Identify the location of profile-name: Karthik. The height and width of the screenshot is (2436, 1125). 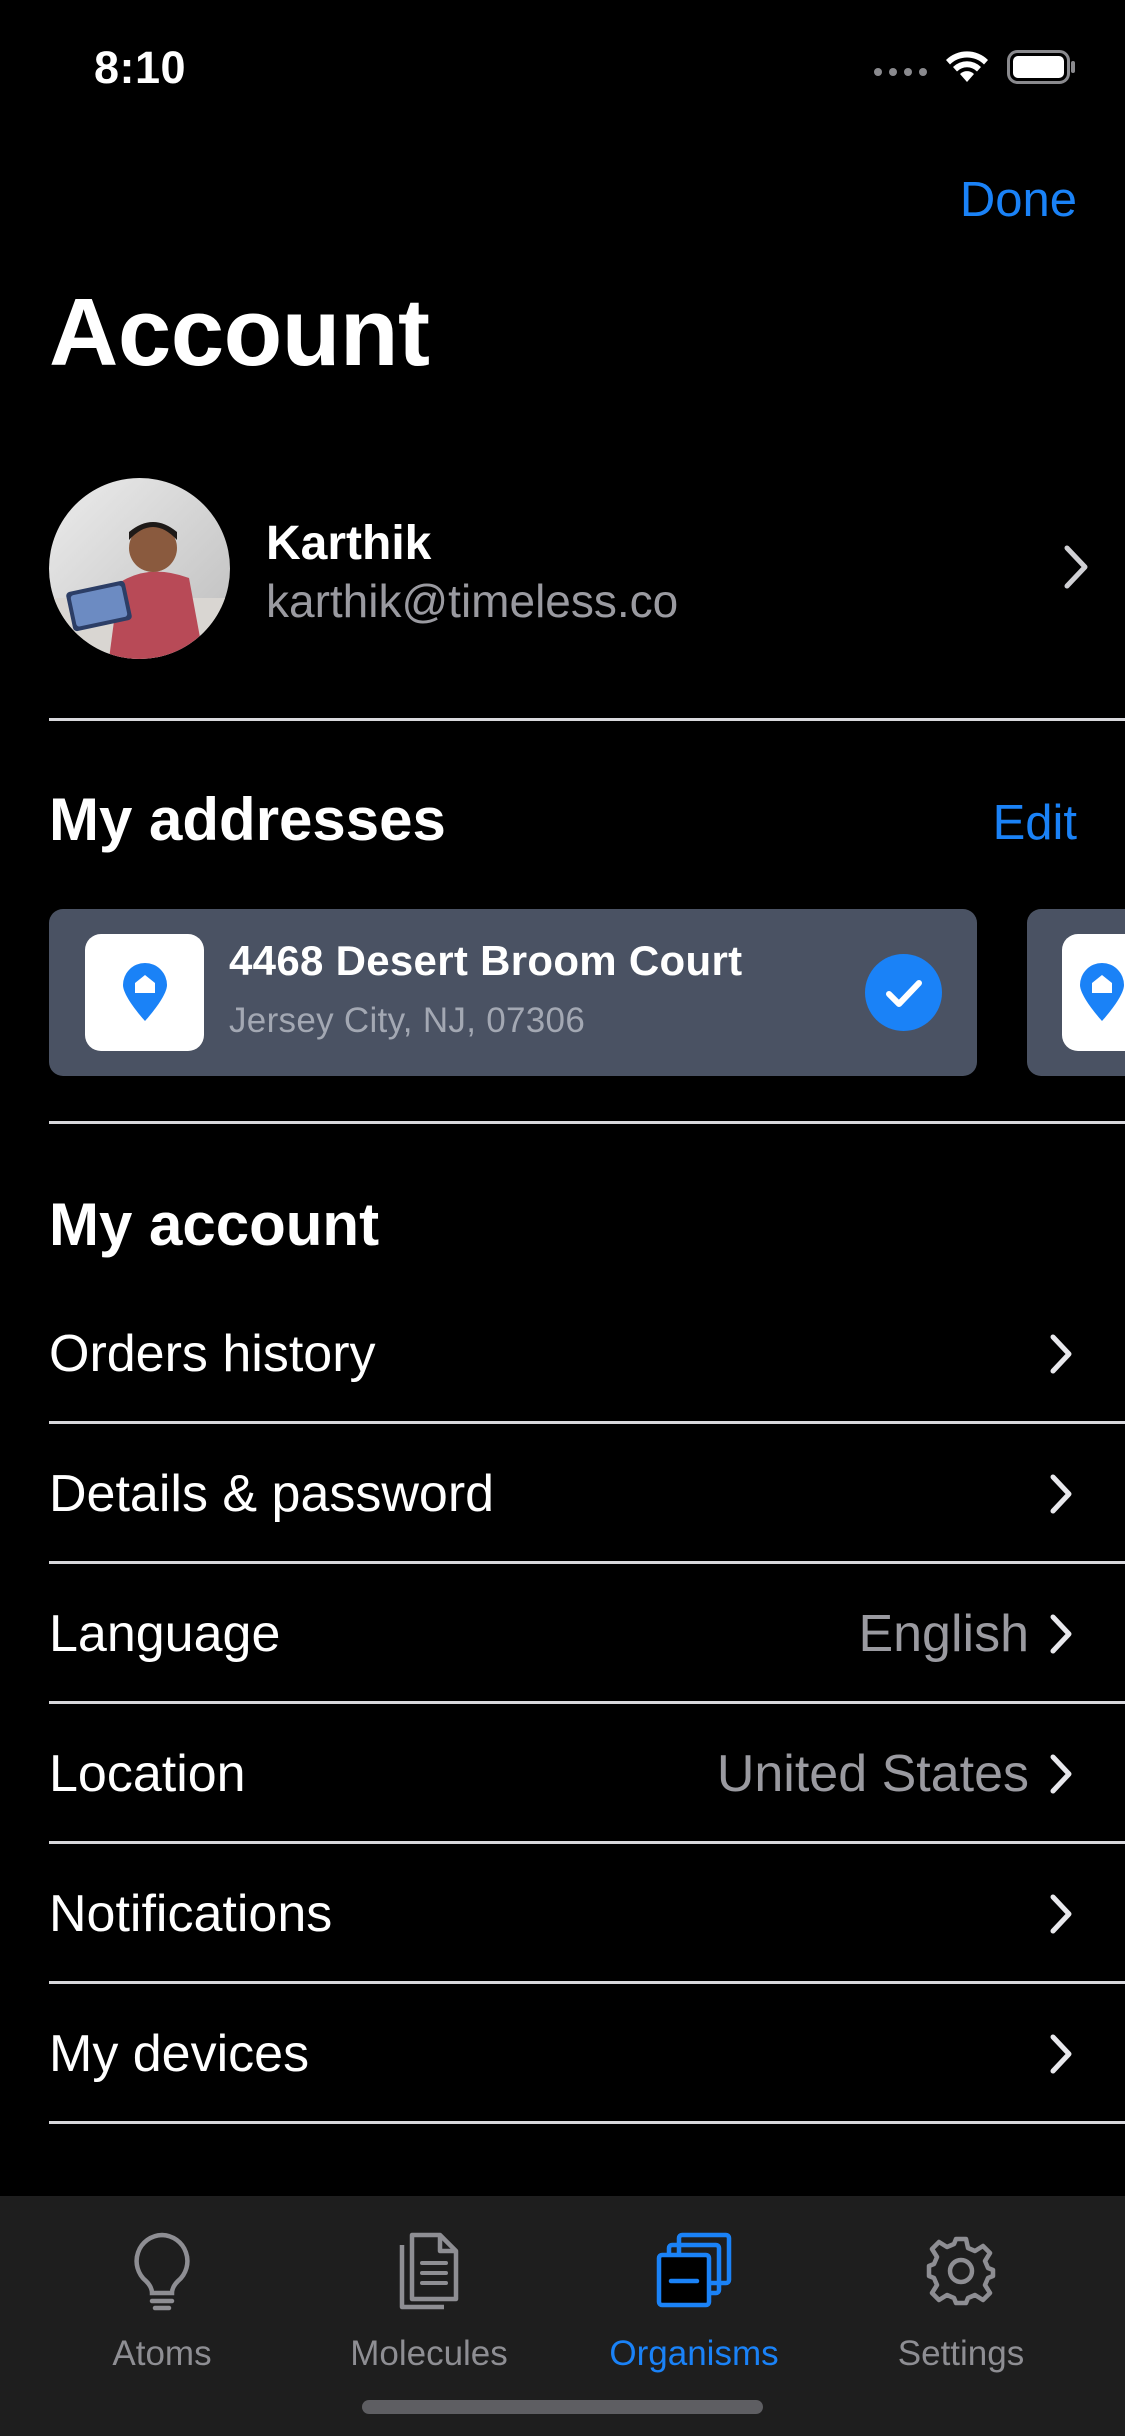
(349, 543).